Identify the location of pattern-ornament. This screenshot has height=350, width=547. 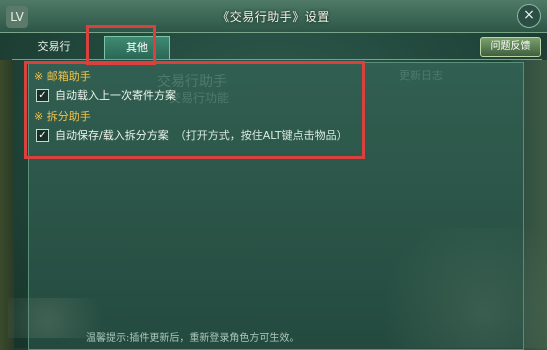
(442, 288).